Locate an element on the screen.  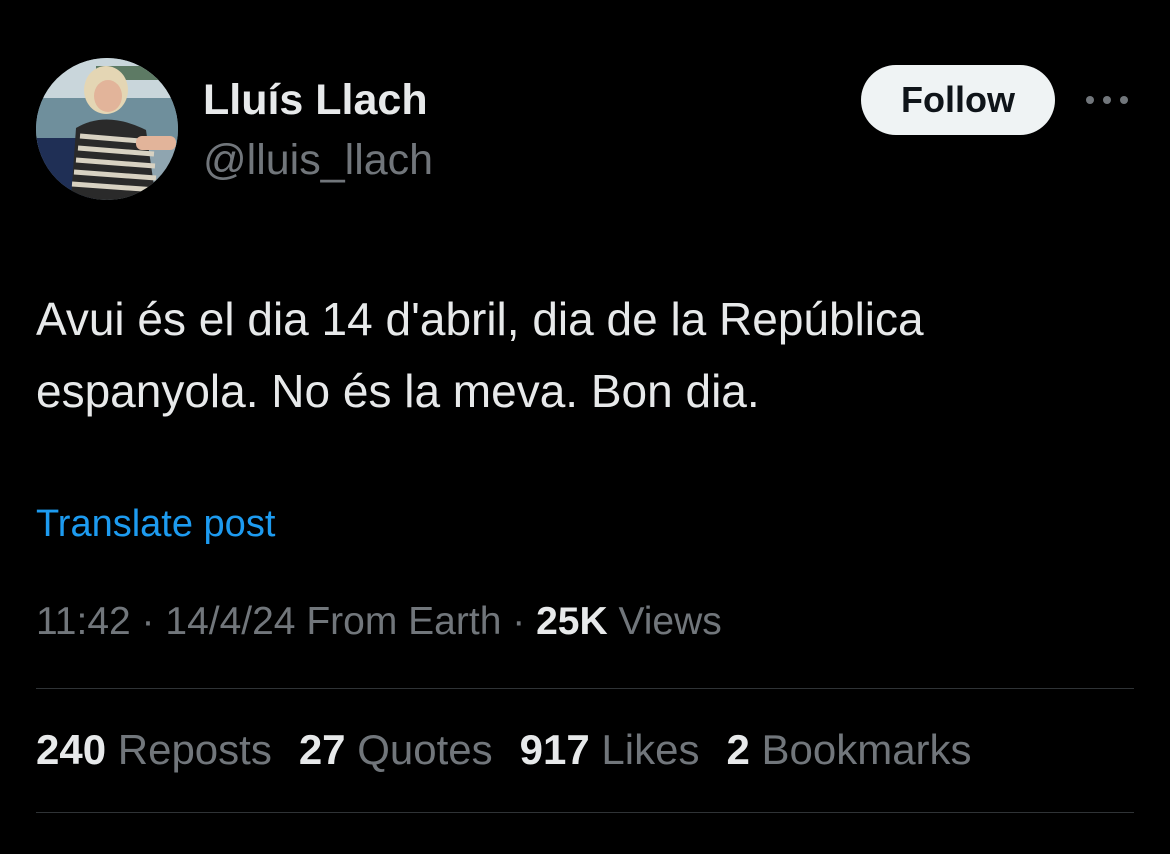
more-dots-icon is located at coordinates (1107, 100).